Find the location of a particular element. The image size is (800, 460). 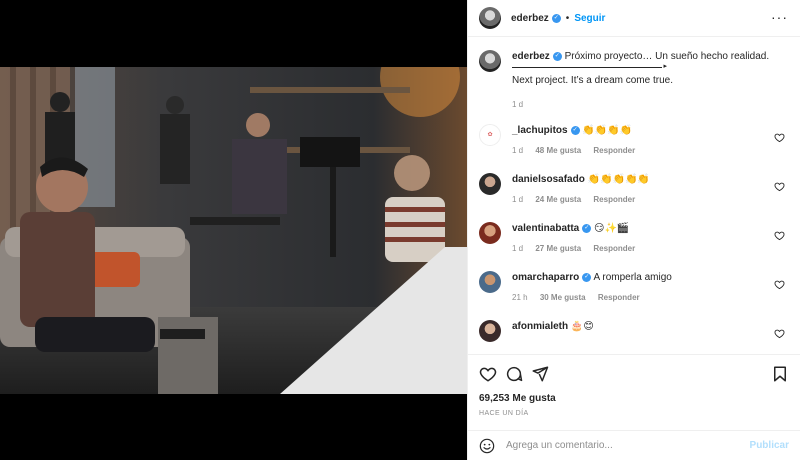

caption-username: ederbez is located at coordinates (531, 56).